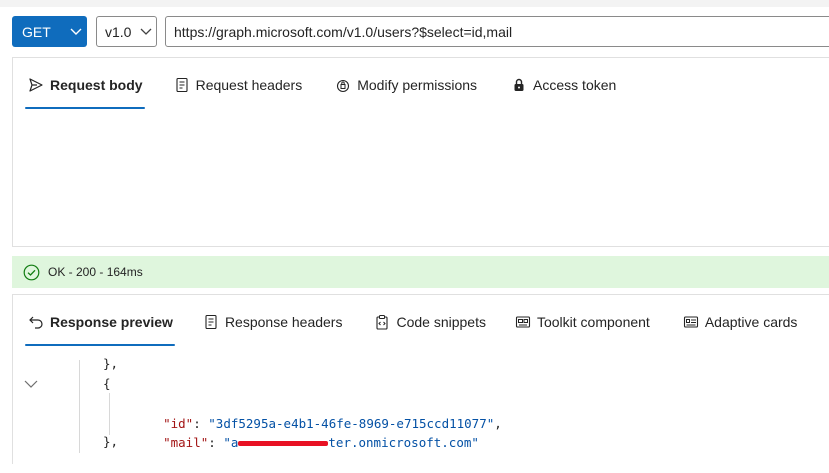  What do you see at coordinates (523, 322) in the screenshot?
I see `component-icon` at bounding box center [523, 322].